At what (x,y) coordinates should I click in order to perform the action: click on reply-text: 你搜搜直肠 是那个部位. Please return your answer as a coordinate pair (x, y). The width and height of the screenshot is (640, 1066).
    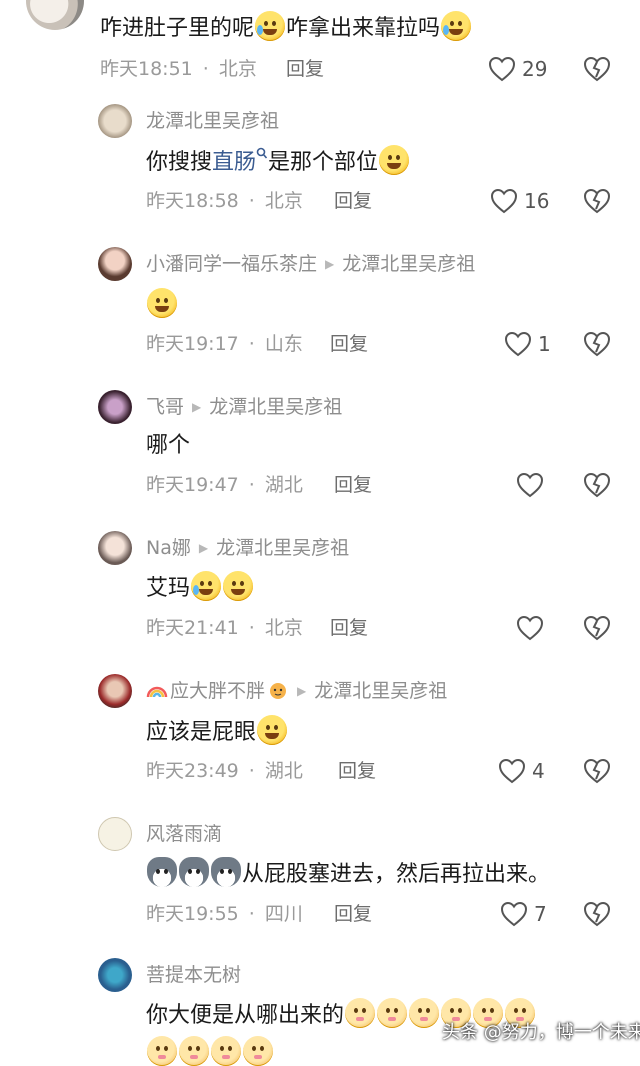
    Looking at the image, I should click on (278, 161).